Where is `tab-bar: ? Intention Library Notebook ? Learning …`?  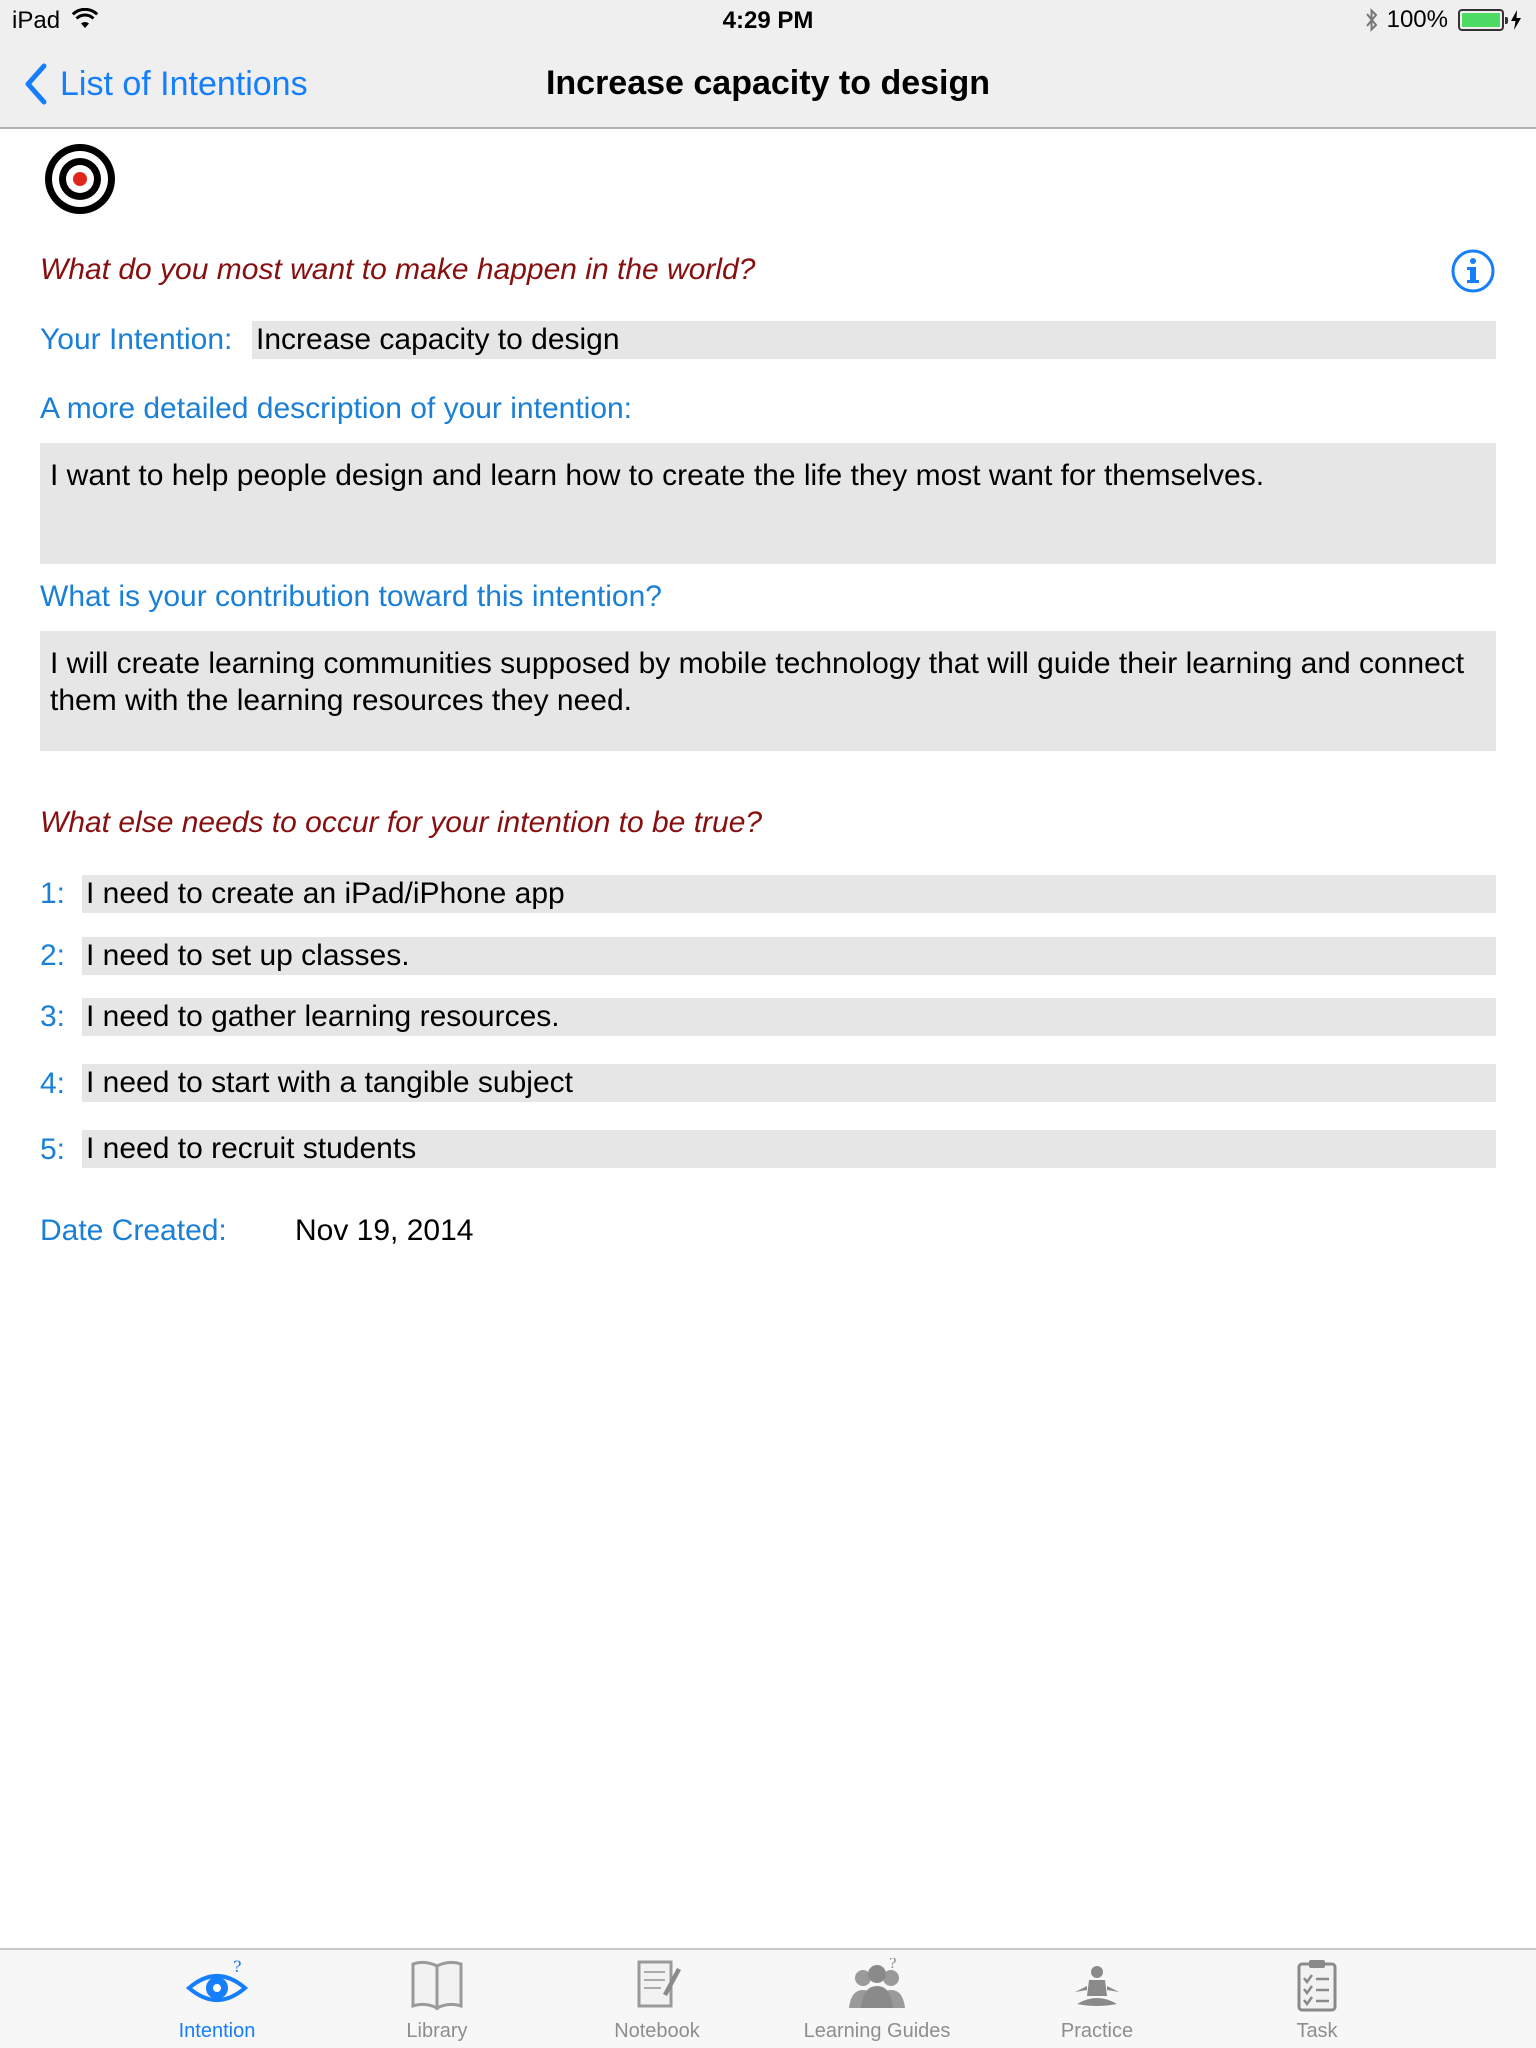 tab-bar: ? Intention Library Notebook ? Learning … is located at coordinates (768, 1998).